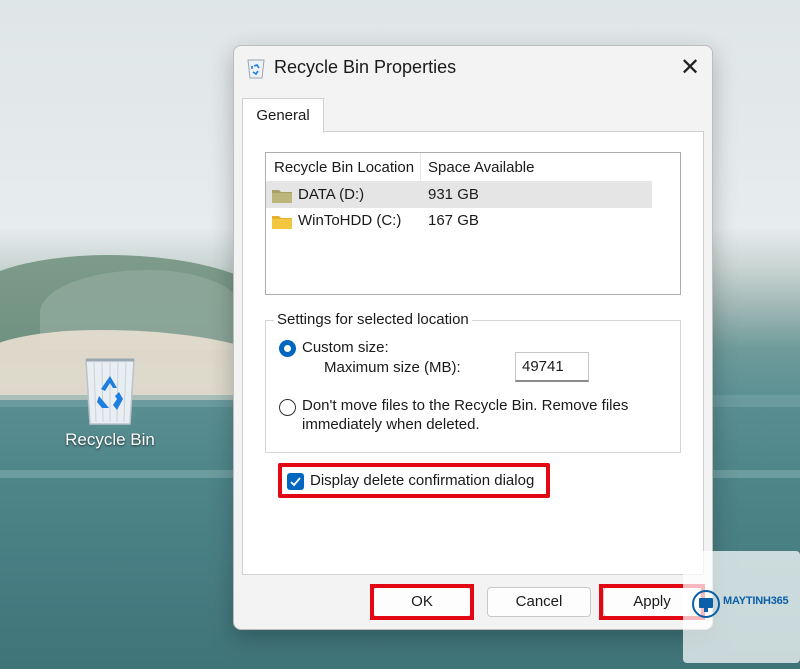  Describe the element at coordinates (422, 602) in the screenshot. I see `ok-button: OK` at that location.